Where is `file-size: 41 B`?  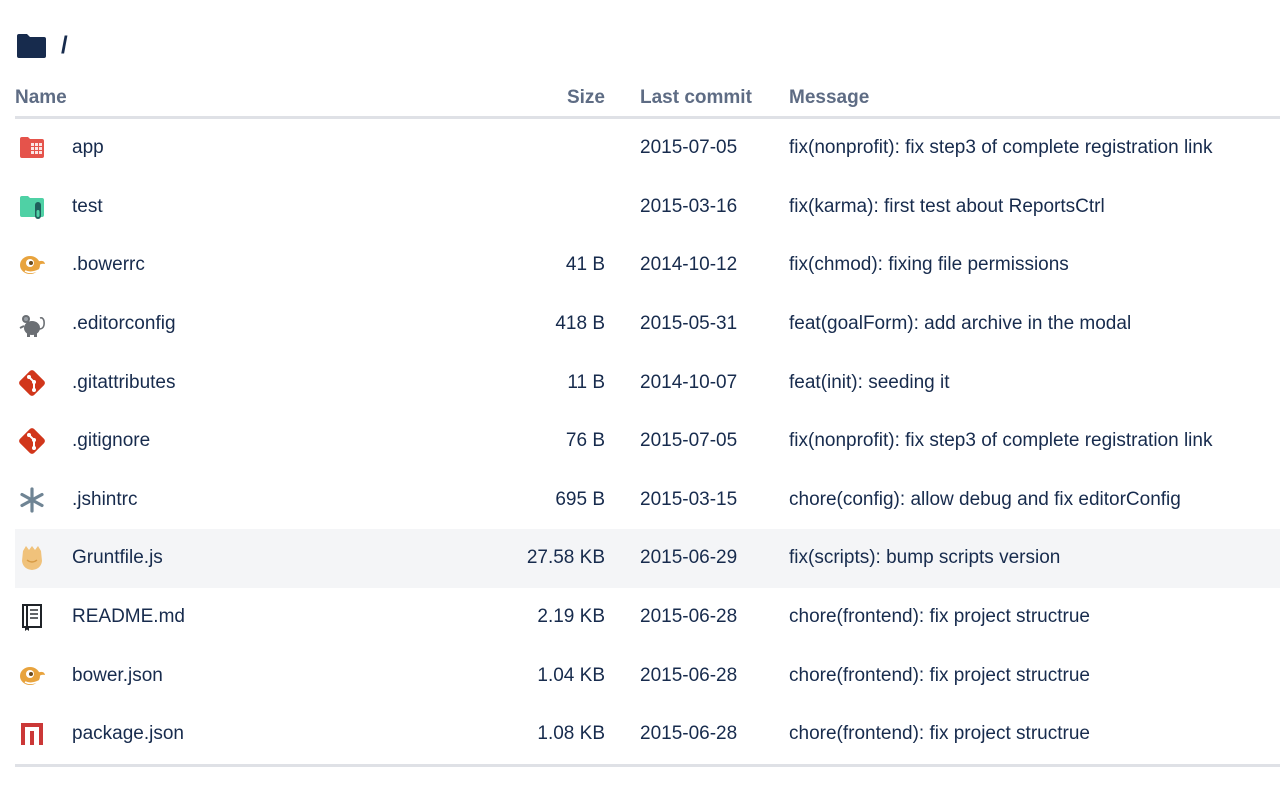 file-size: 41 B is located at coordinates (585, 265).